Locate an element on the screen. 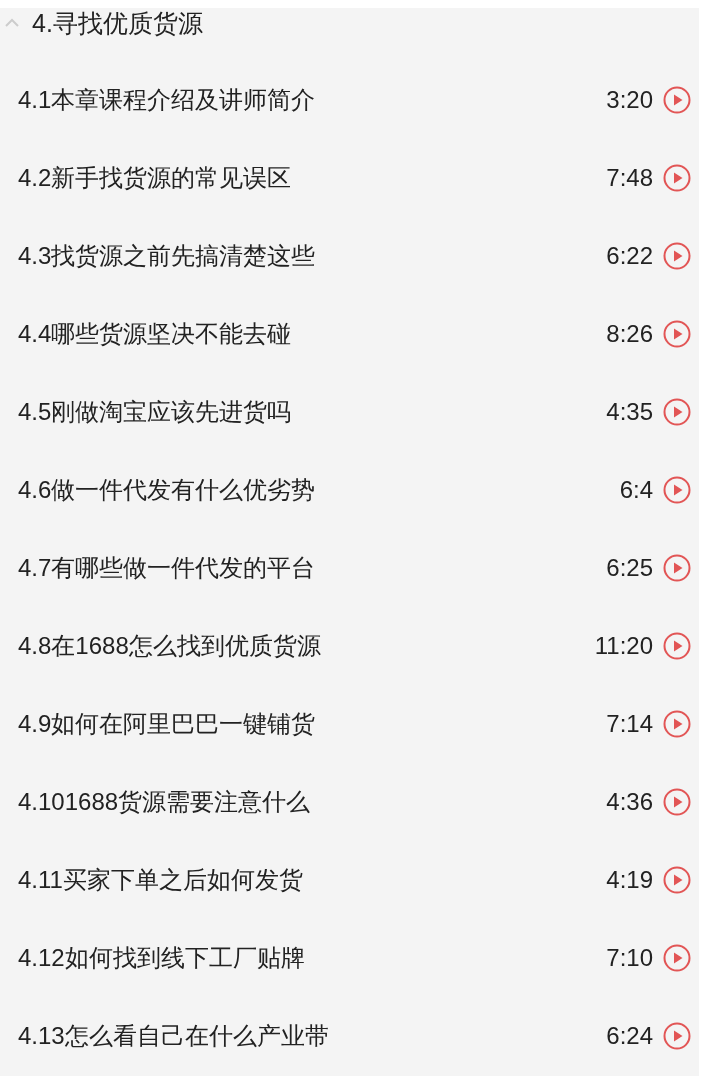  lesson-duration: 3:20 is located at coordinates (629, 100).